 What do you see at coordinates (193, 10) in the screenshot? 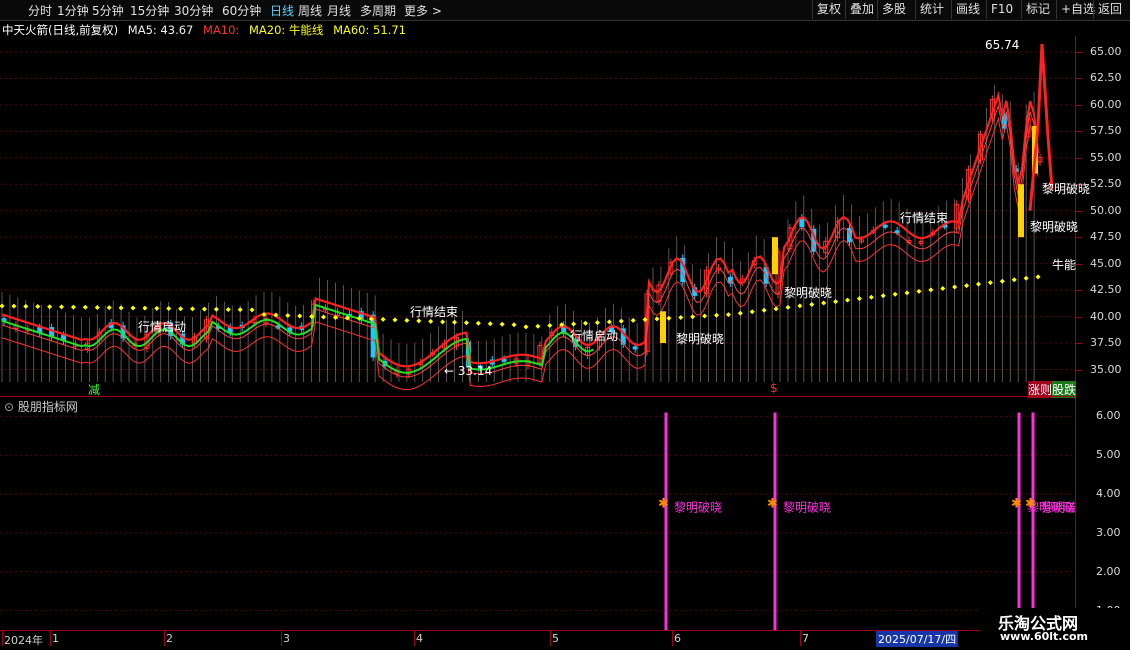
I see `period-tab-4: 30分钟` at bounding box center [193, 10].